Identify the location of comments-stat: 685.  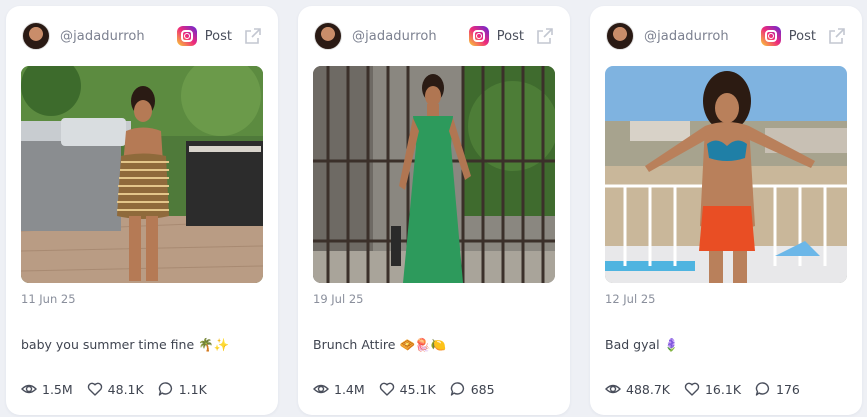
(472, 389).